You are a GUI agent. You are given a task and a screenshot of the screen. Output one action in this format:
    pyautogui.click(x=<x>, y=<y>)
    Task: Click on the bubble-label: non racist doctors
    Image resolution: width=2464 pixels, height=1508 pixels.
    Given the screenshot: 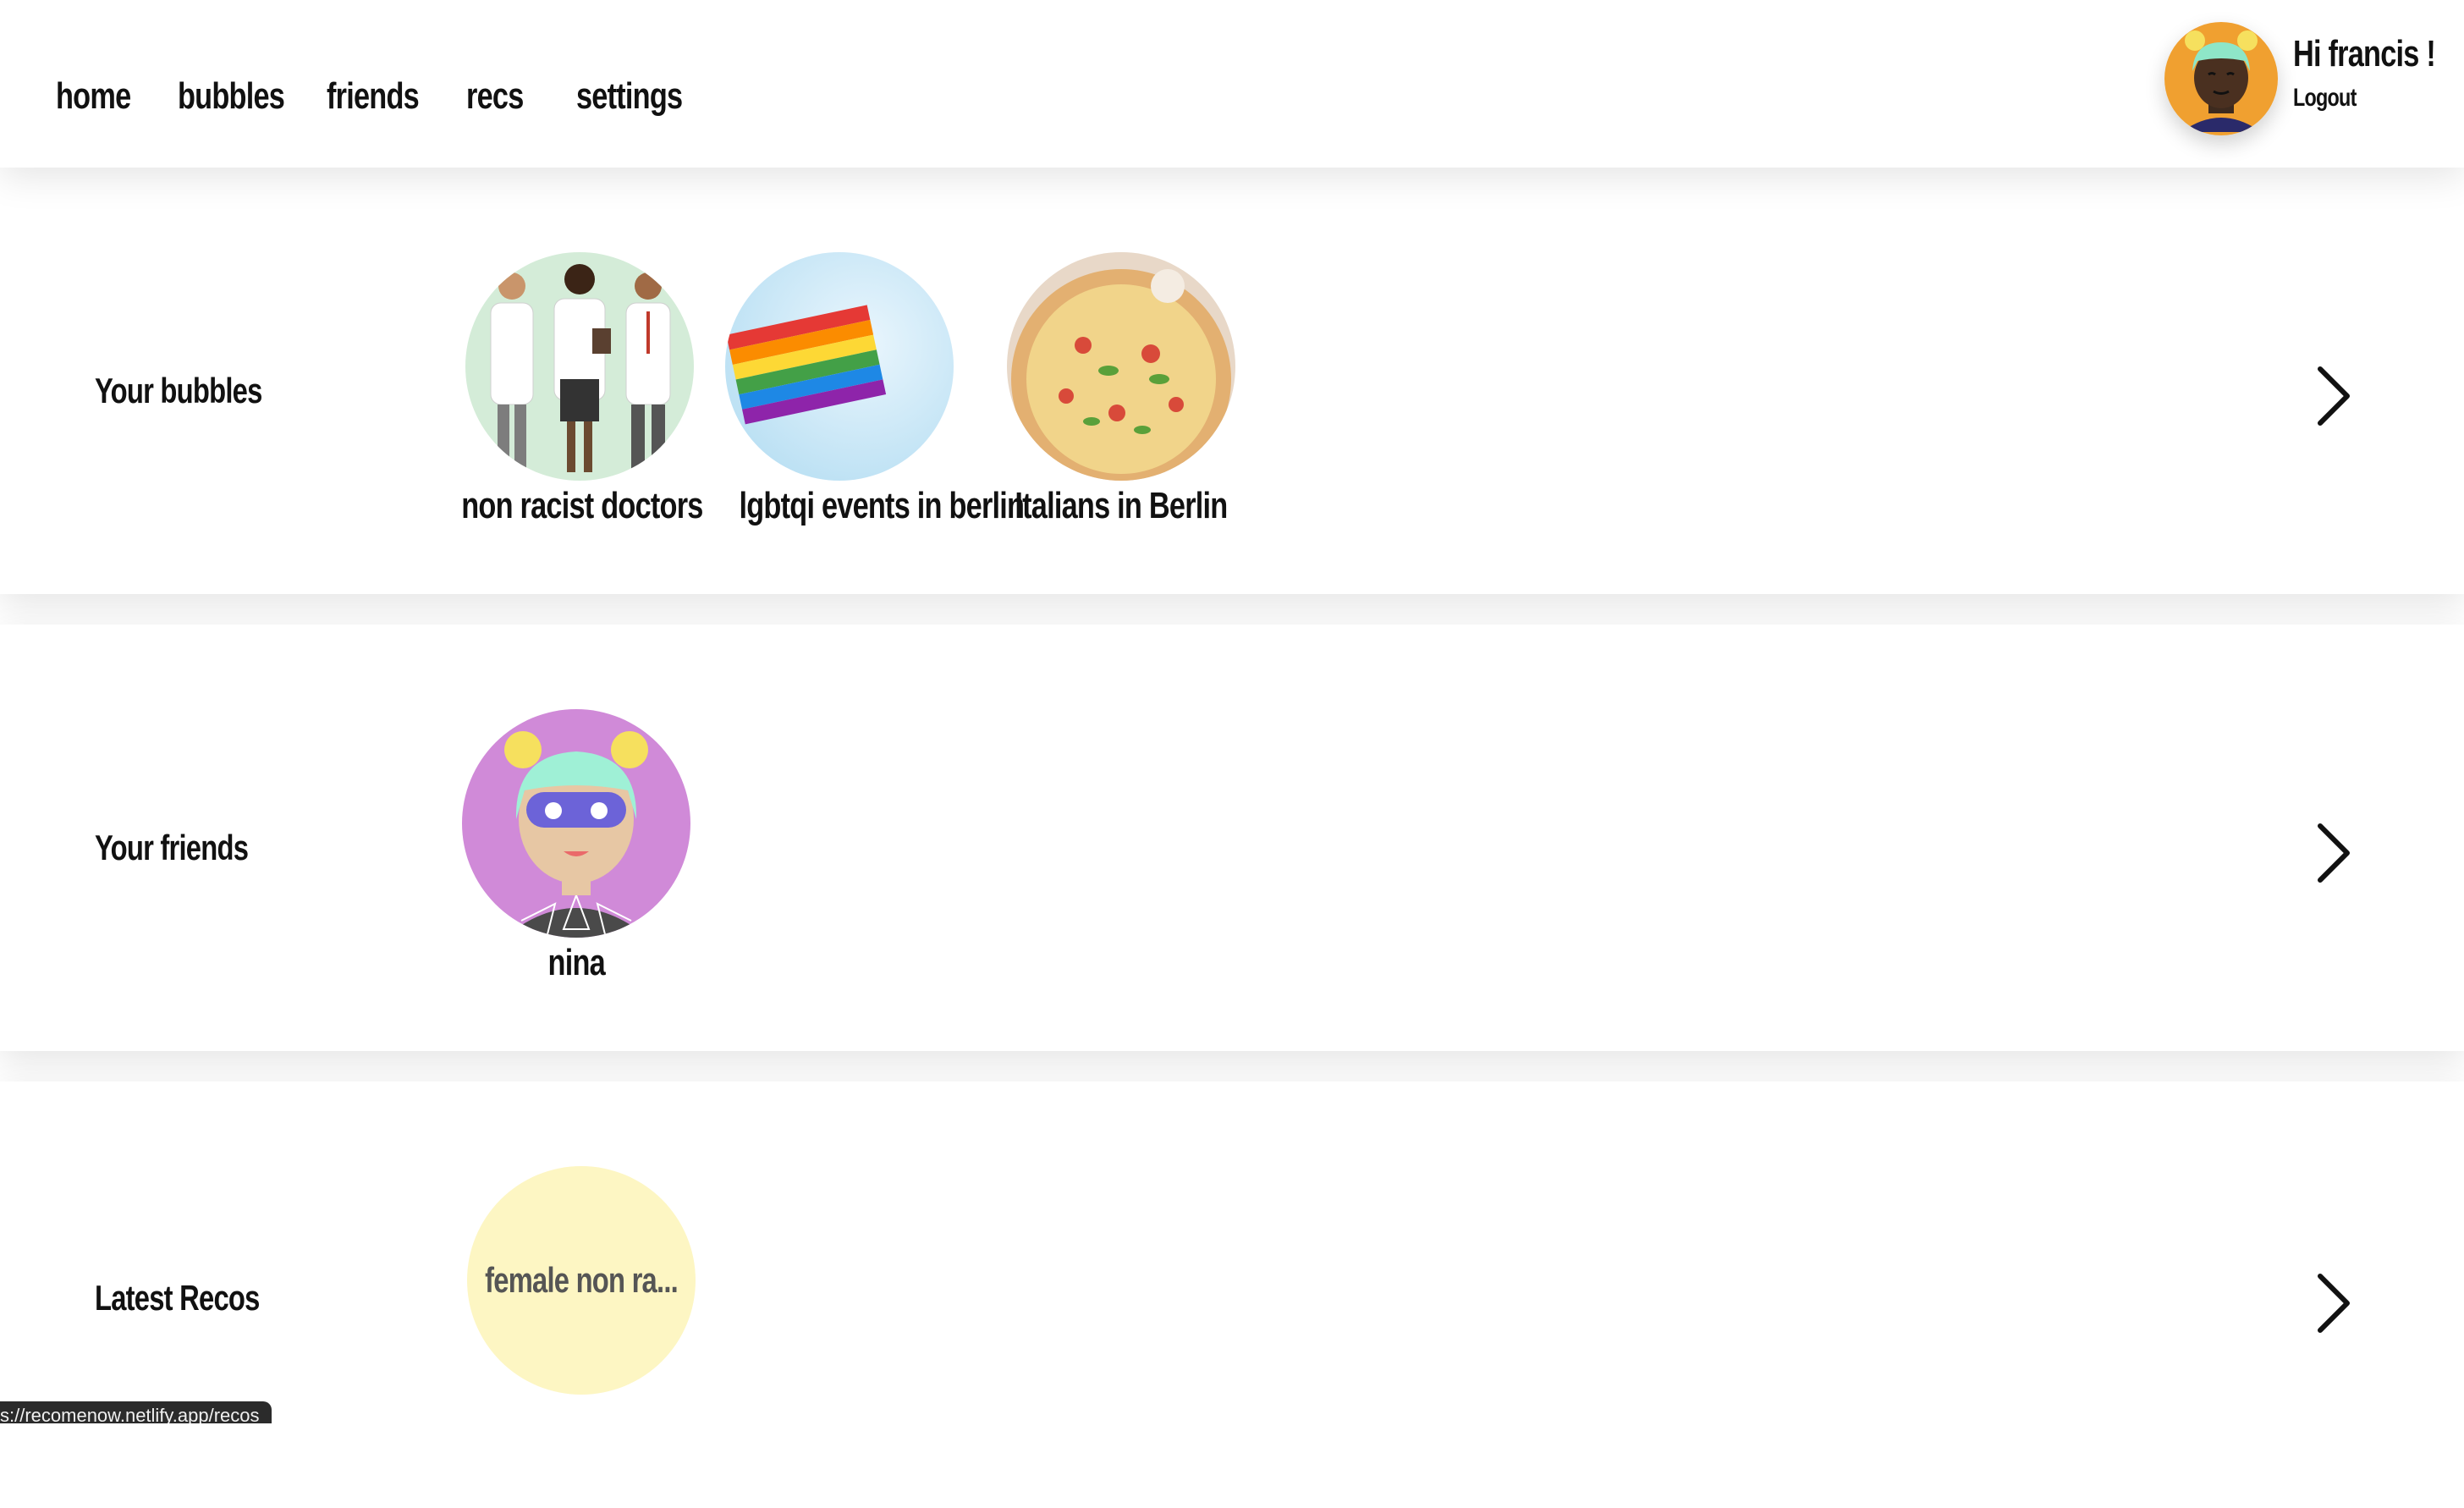 What is the action you would take?
    pyautogui.click(x=582, y=506)
    